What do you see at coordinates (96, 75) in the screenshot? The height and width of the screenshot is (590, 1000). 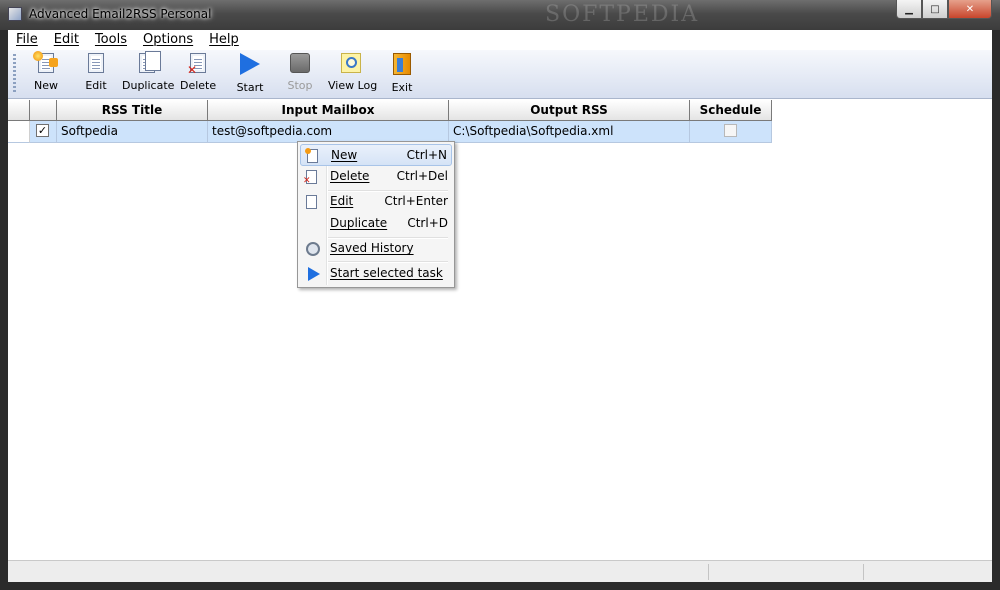 I see `edit-button: Edit` at bounding box center [96, 75].